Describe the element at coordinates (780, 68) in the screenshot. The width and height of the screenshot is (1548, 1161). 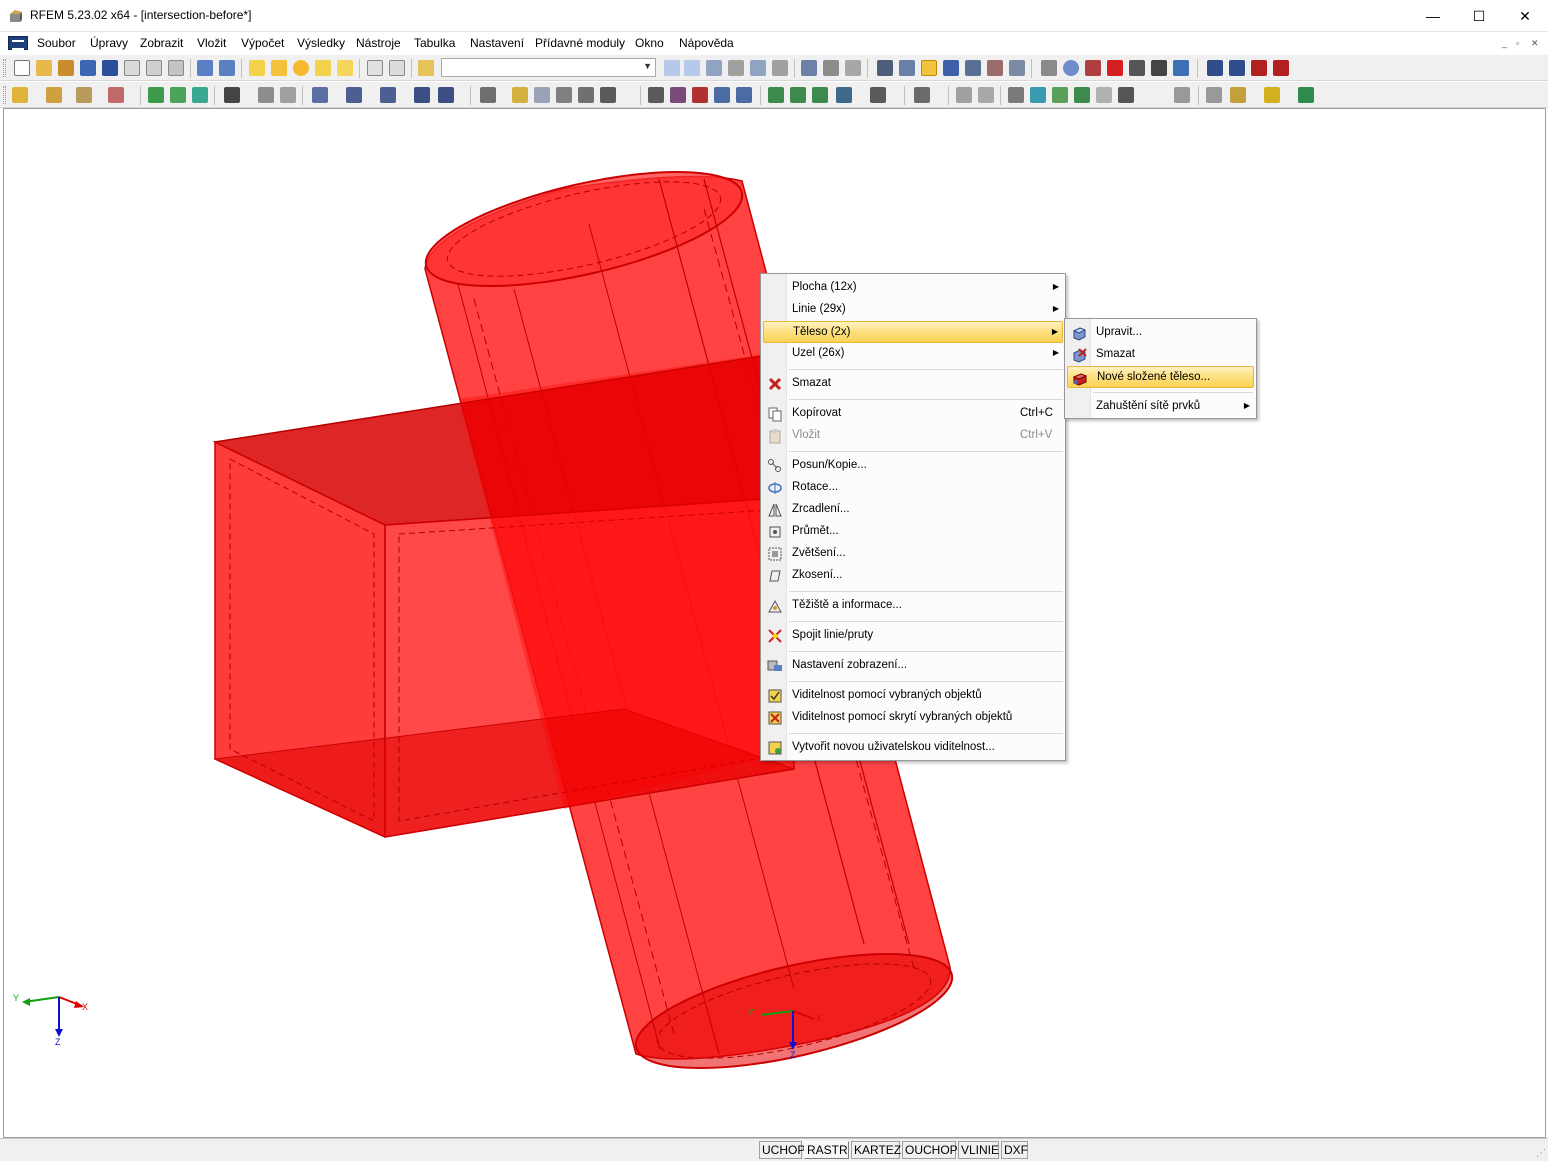
I see `values-off-icon` at that location.